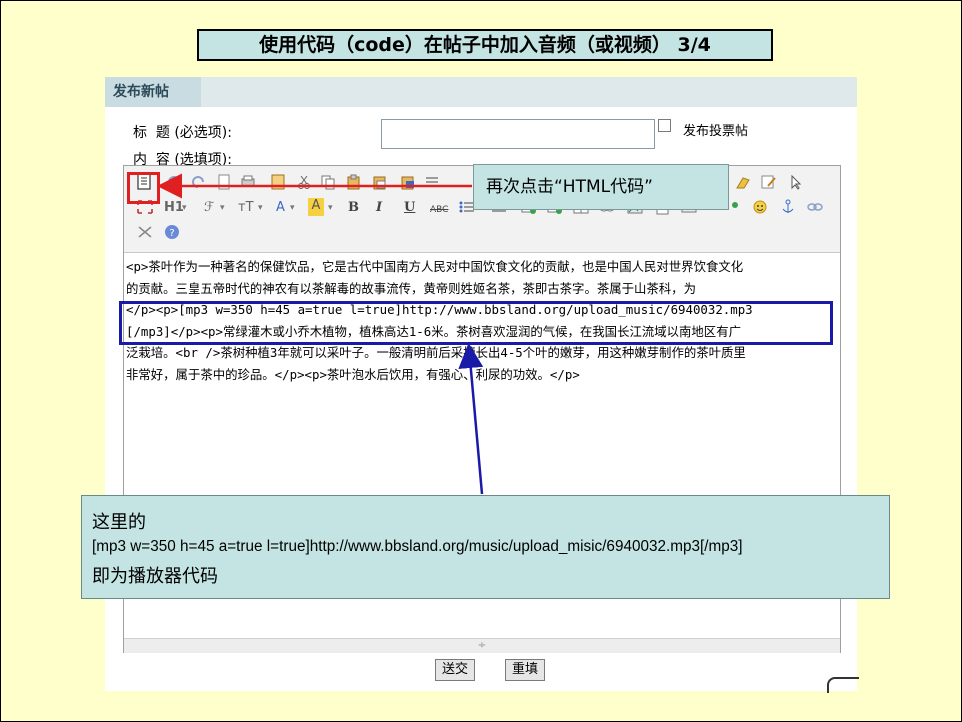 The image size is (962, 722). Describe the element at coordinates (482, 645) in the screenshot. I see `editor-resize-handle: ÷` at that location.